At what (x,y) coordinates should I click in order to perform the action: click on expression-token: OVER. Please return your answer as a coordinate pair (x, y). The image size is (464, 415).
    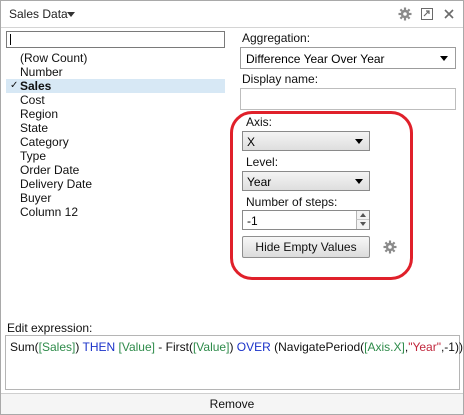
    Looking at the image, I should click on (253, 347).